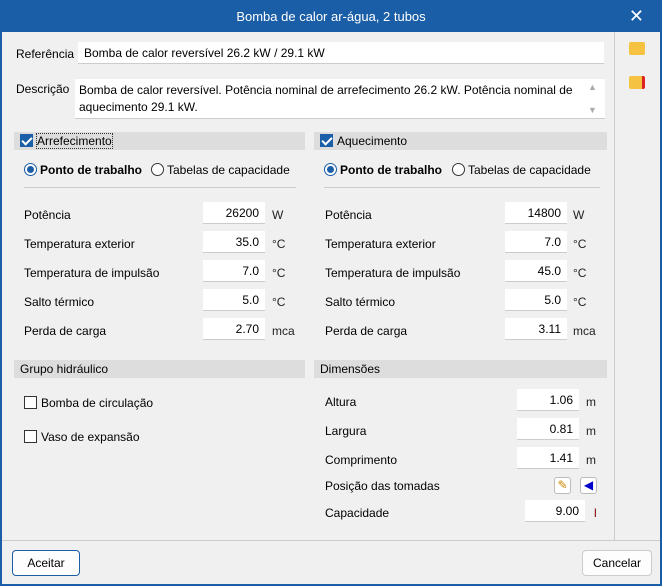 The image size is (662, 586). What do you see at coordinates (45, 54) in the screenshot?
I see `referencia-label: Referência` at bounding box center [45, 54].